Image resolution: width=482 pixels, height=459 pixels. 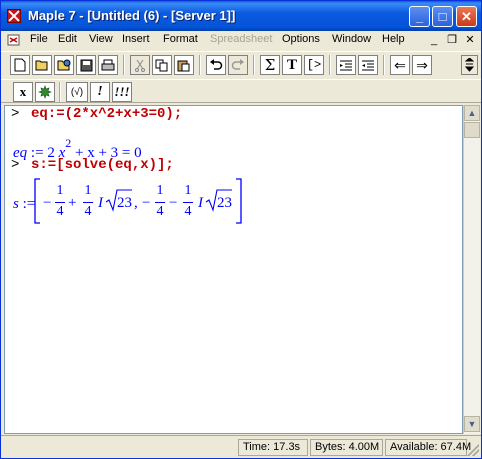 I want to click on open-folder-icon, so click(x=41, y=65).